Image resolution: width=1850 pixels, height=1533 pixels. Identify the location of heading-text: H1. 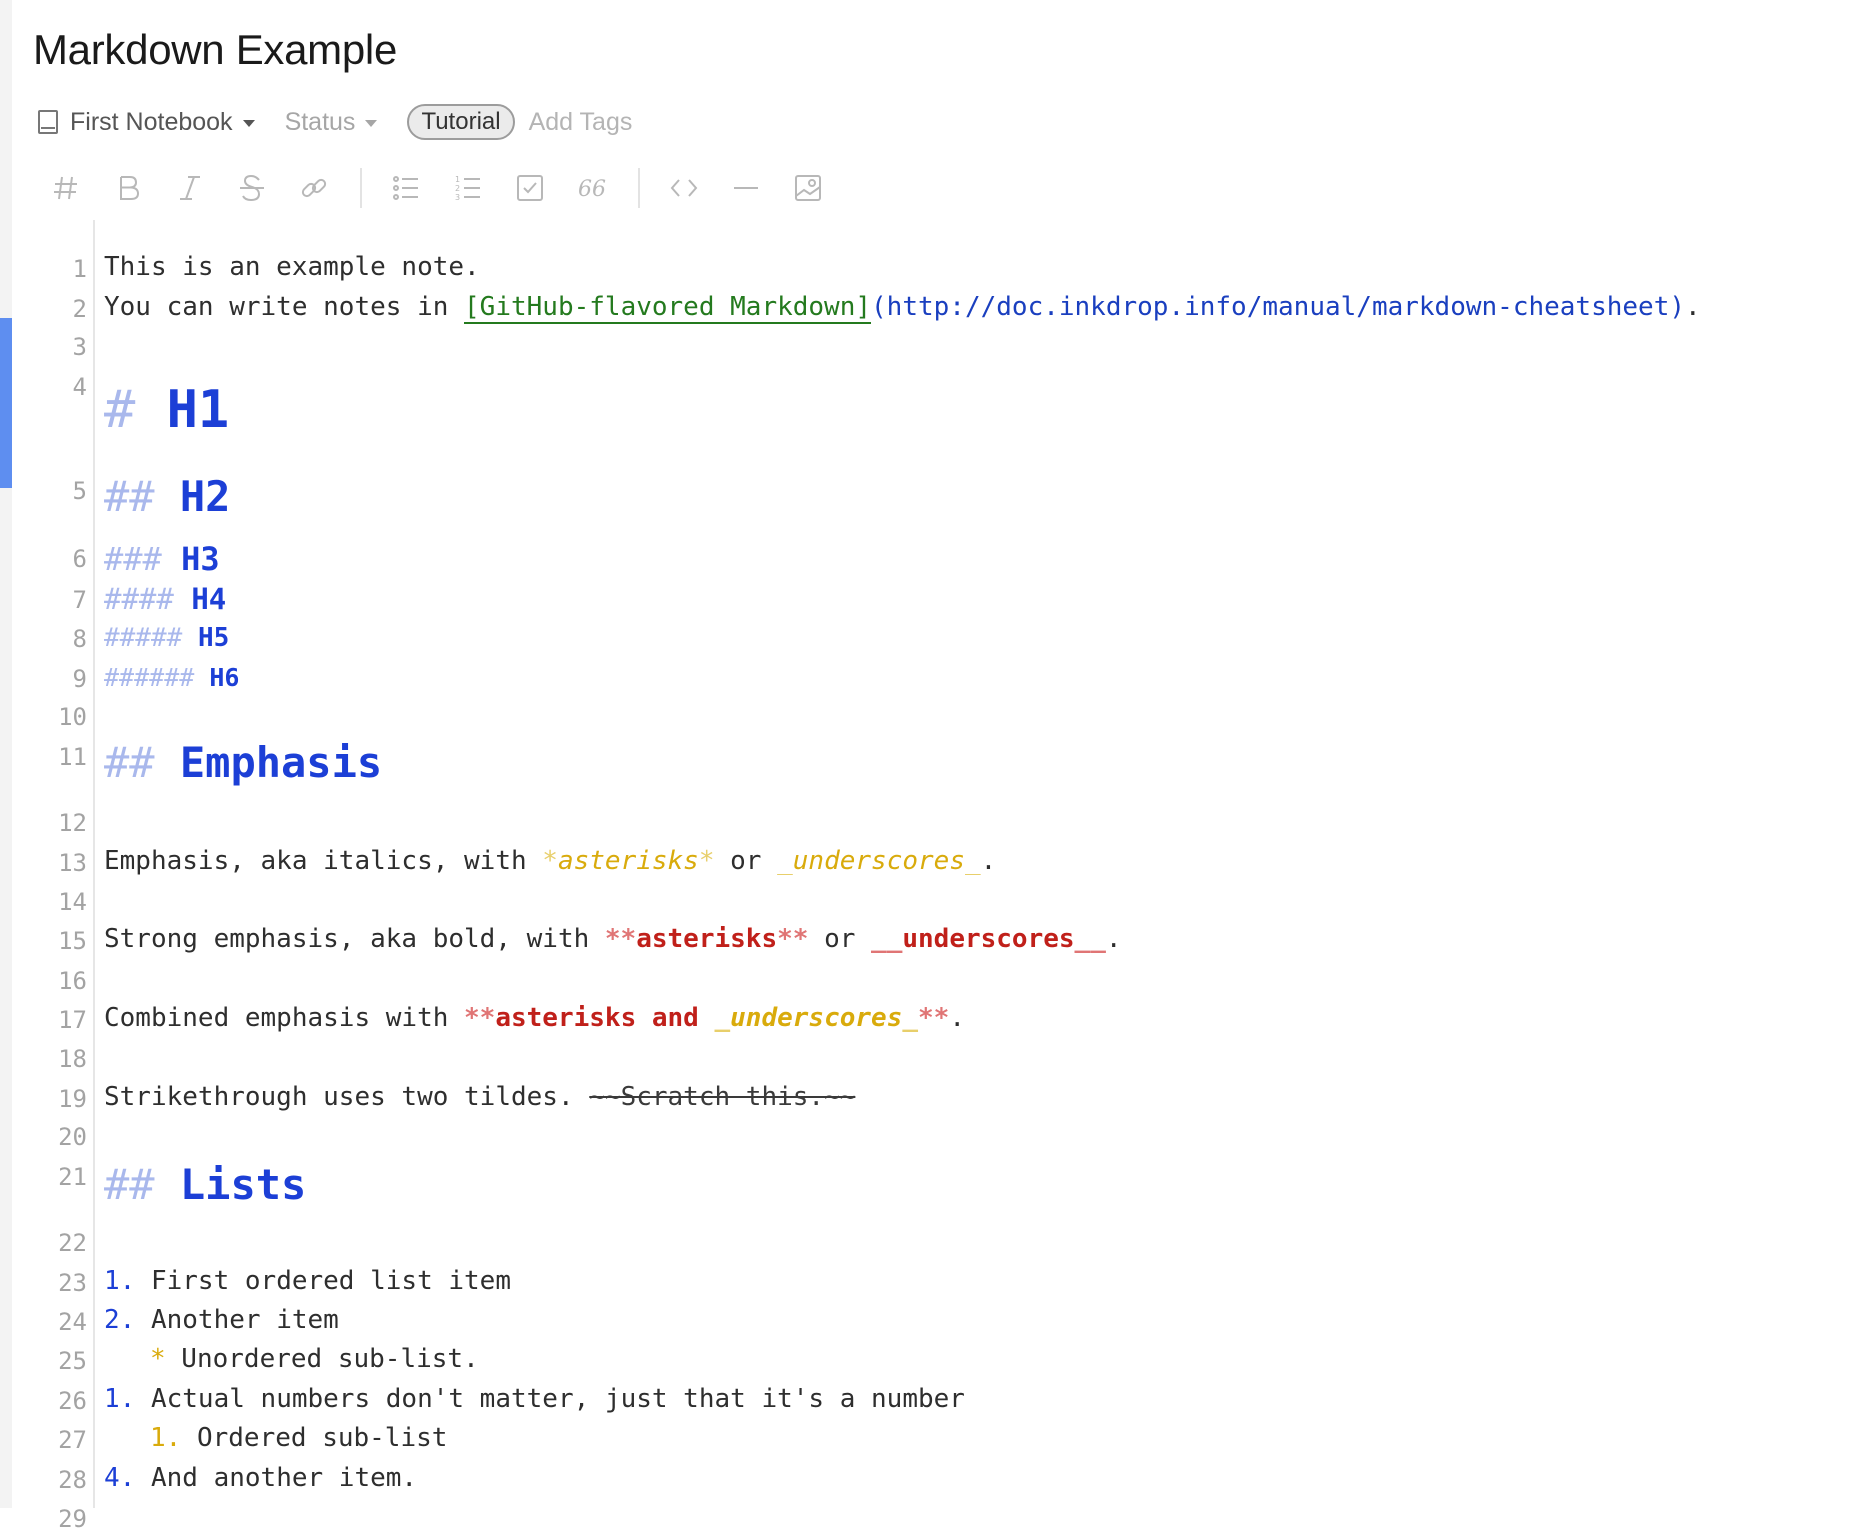
(198, 410).